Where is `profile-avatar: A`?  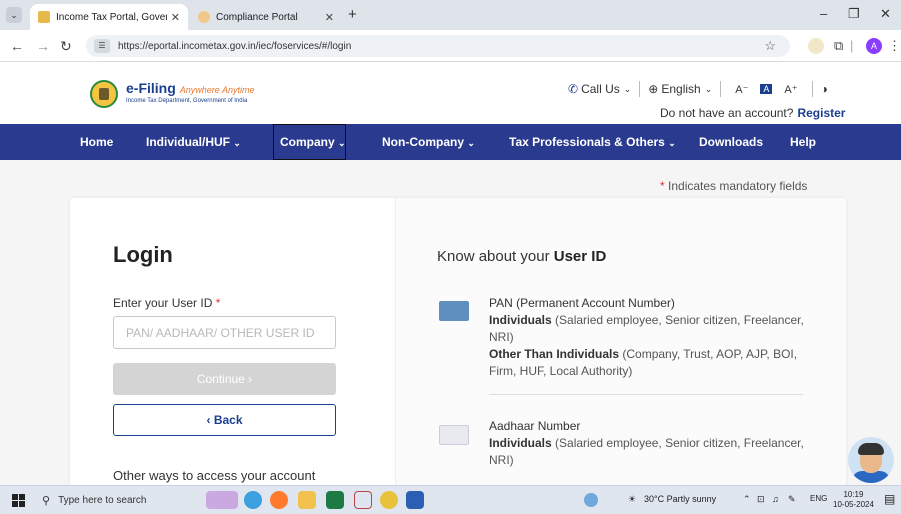 profile-avatar: A is located at coordinates (874, 46).